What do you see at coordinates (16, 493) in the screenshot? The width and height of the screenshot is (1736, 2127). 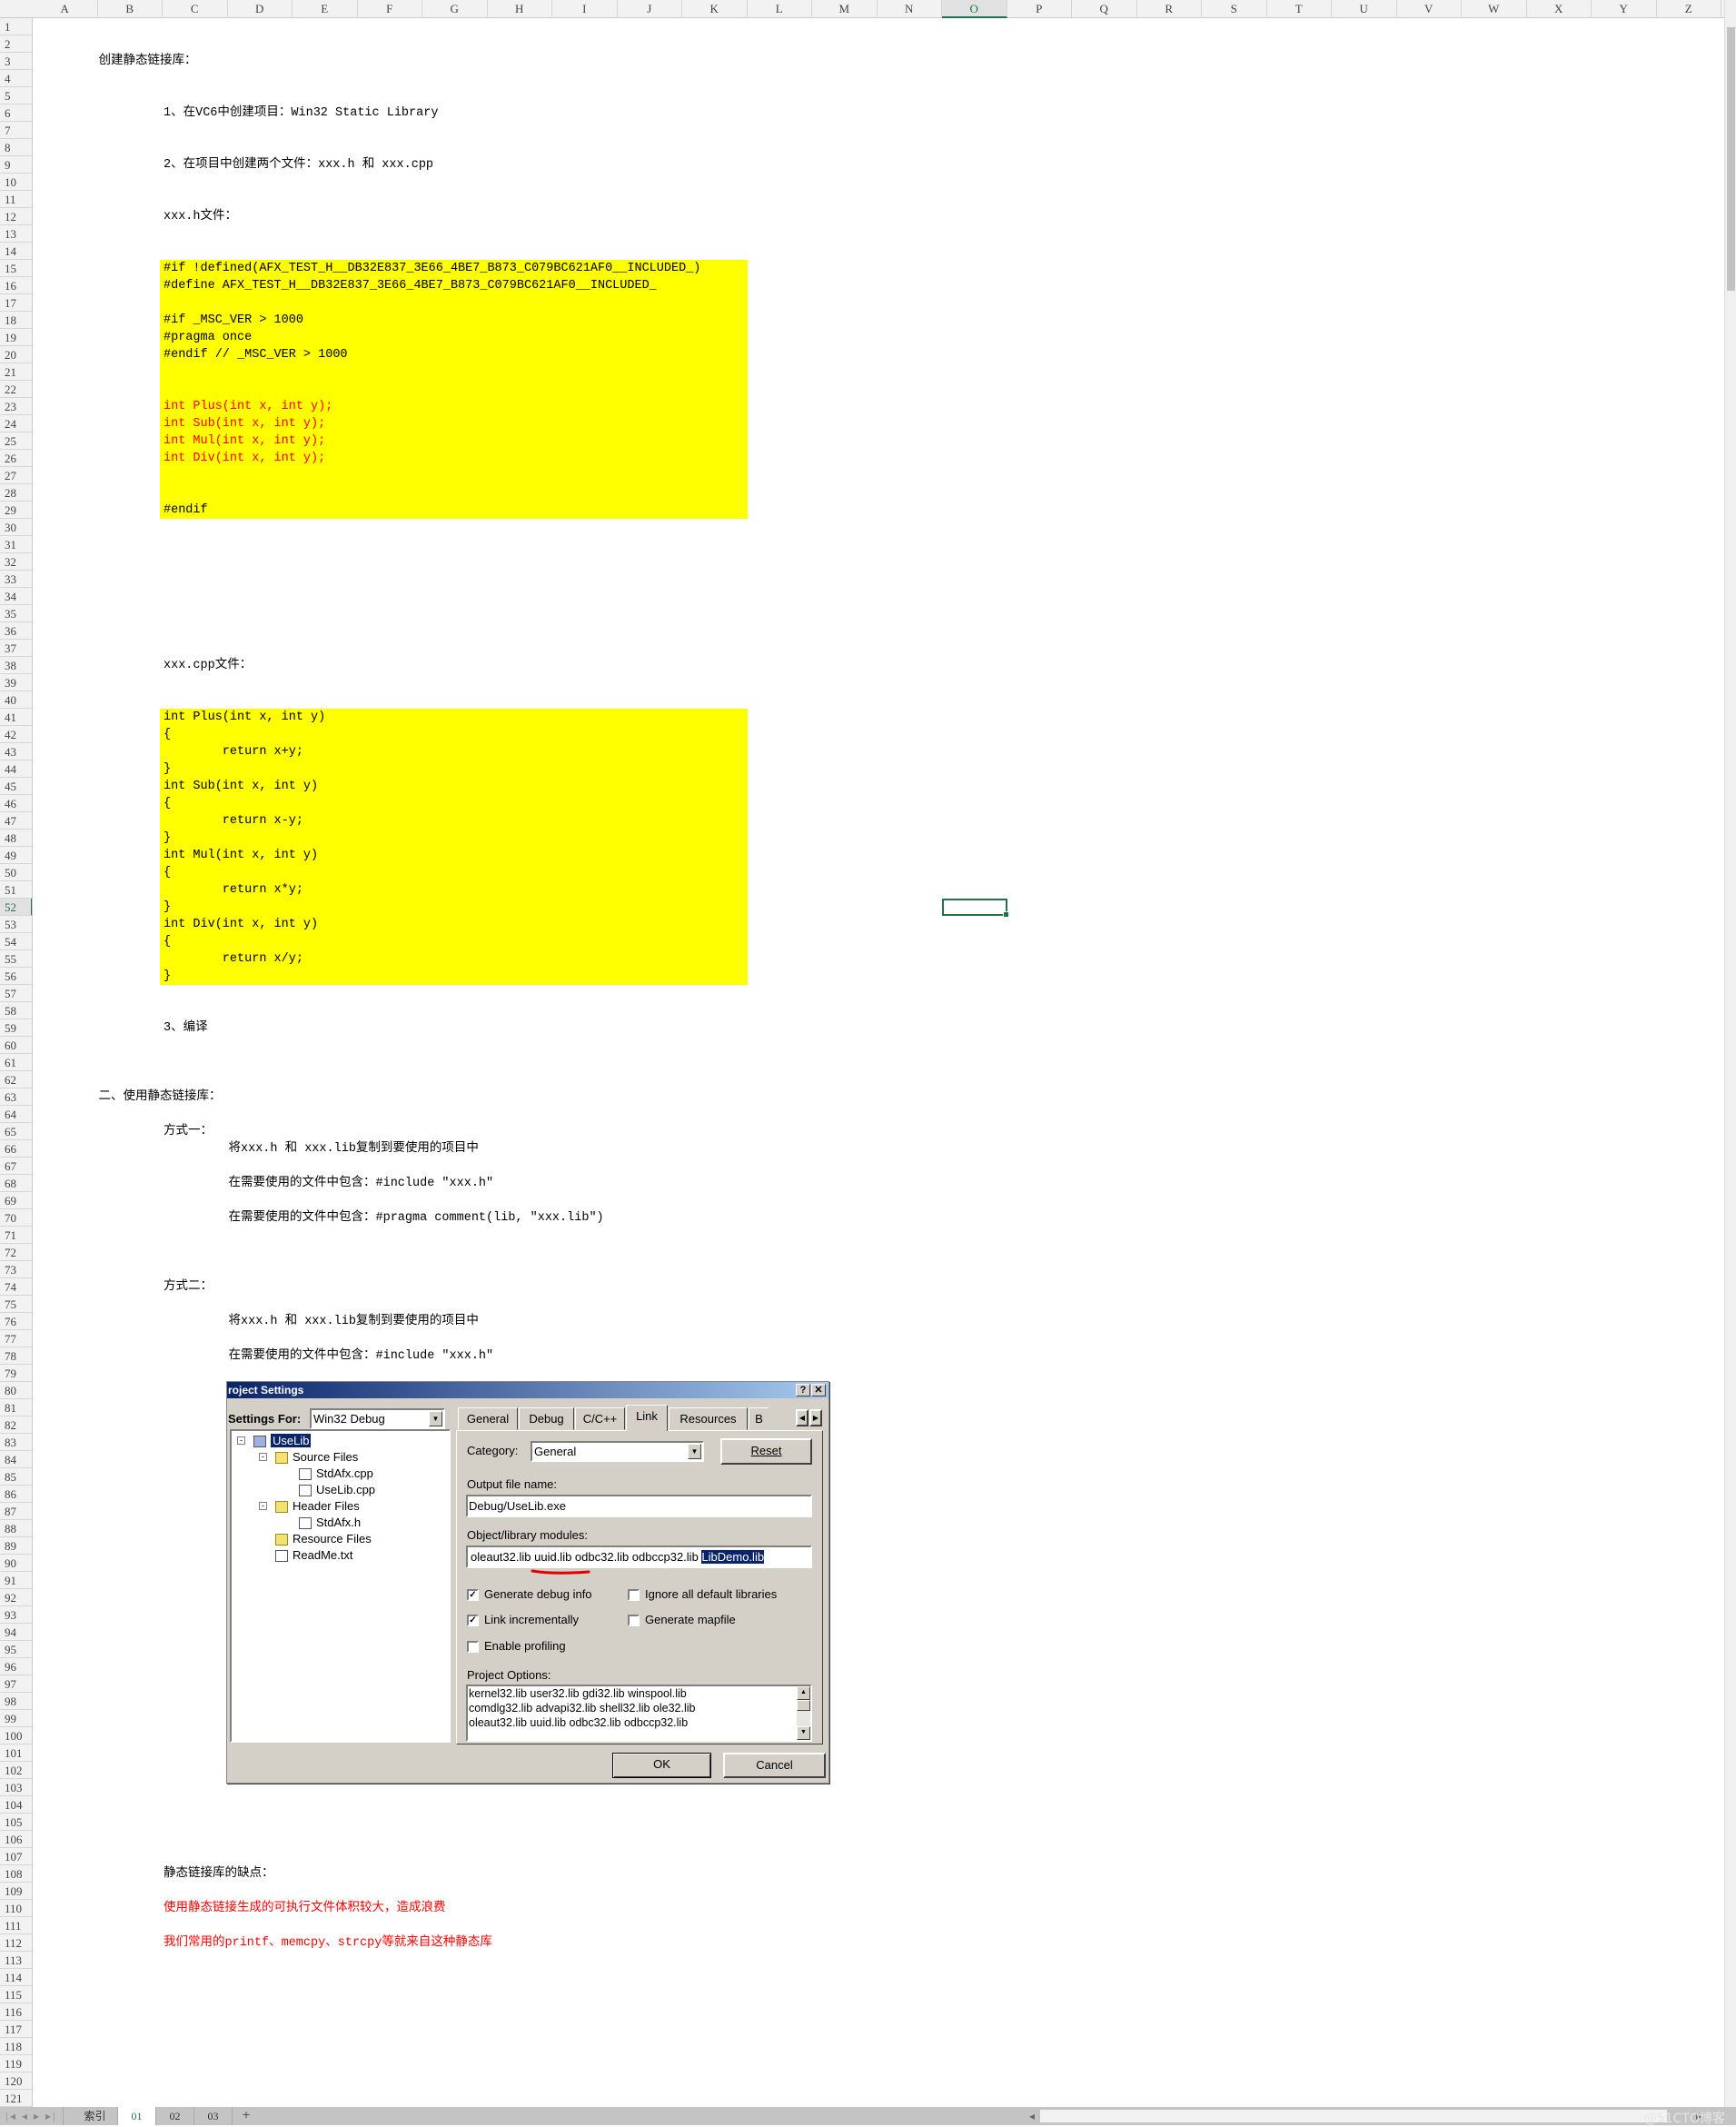 I see `row-header: 28` at bounding box center [16, 493].